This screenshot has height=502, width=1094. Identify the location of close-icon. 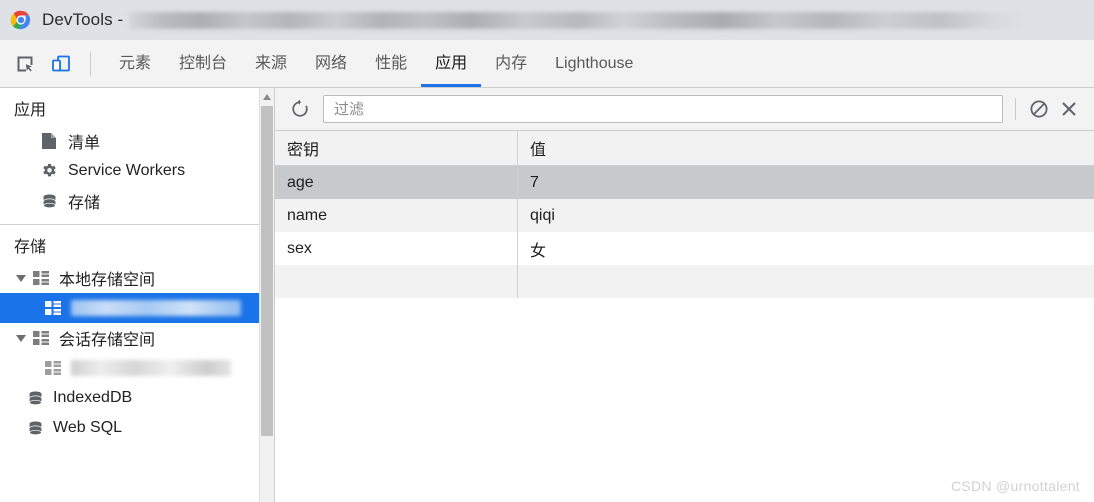
(1069, 109).